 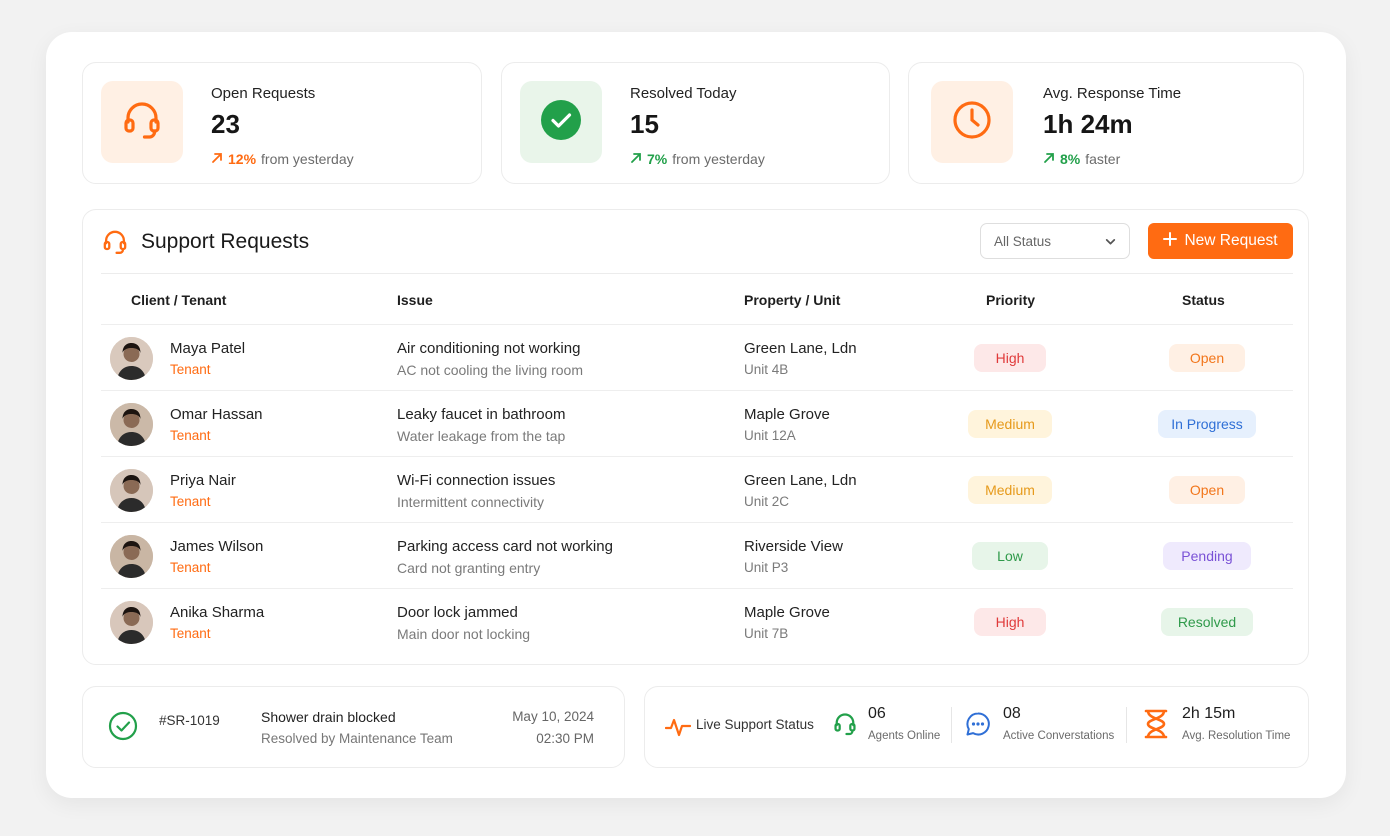 I want to click on issue-detail: Main door not locking, so click(x=464, y=634).